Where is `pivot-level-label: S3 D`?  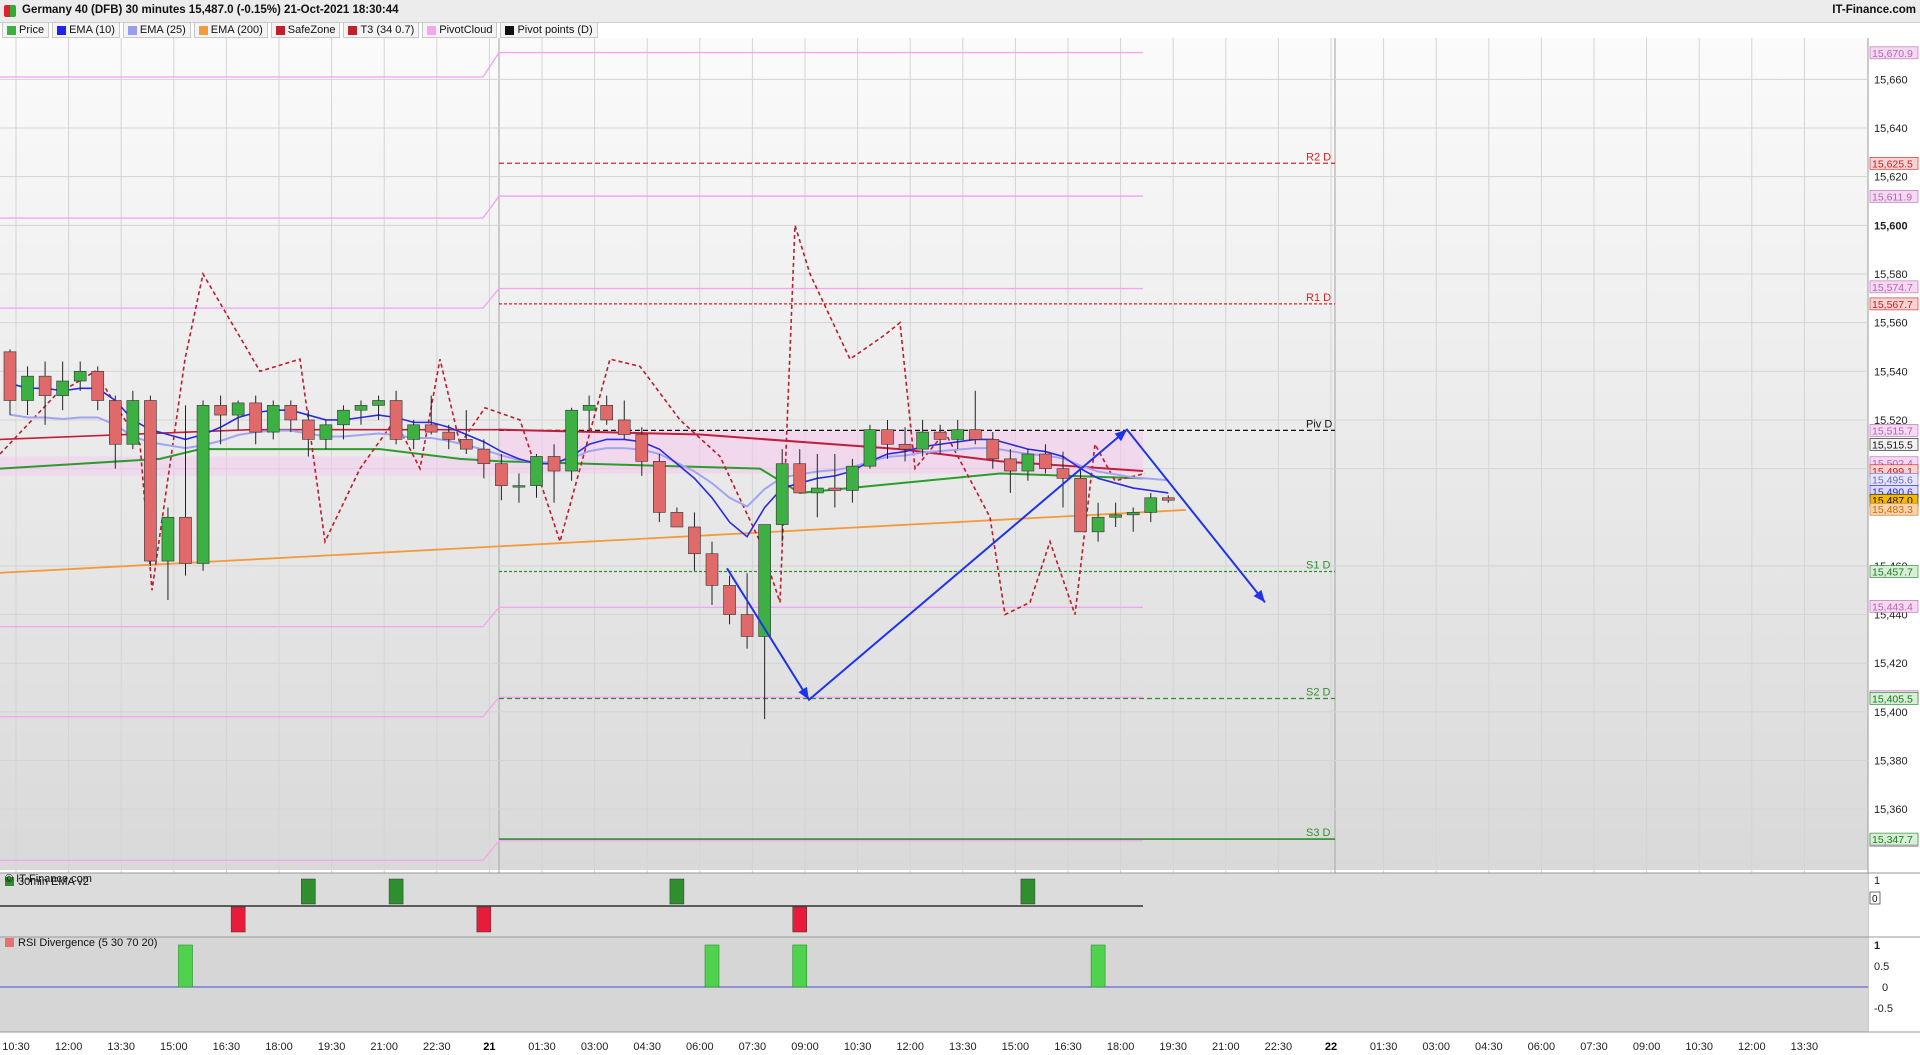 pivot-level-label: S3 D is located at coordinates (1318, 833).